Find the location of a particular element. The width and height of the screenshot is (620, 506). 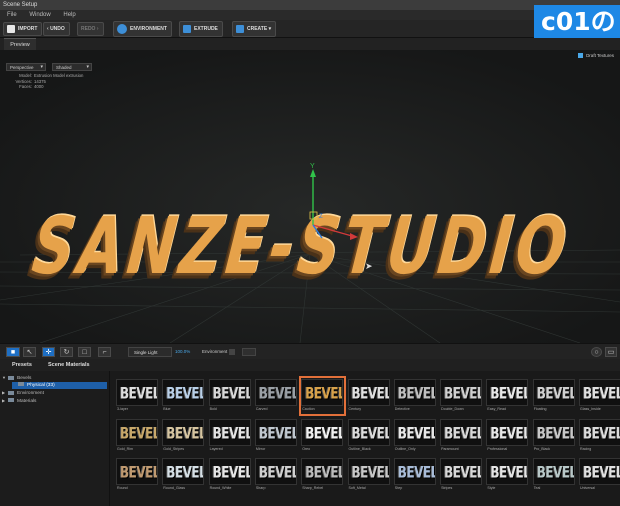

tree-item-label: Physical (33) is located at coordinates (41, 385).